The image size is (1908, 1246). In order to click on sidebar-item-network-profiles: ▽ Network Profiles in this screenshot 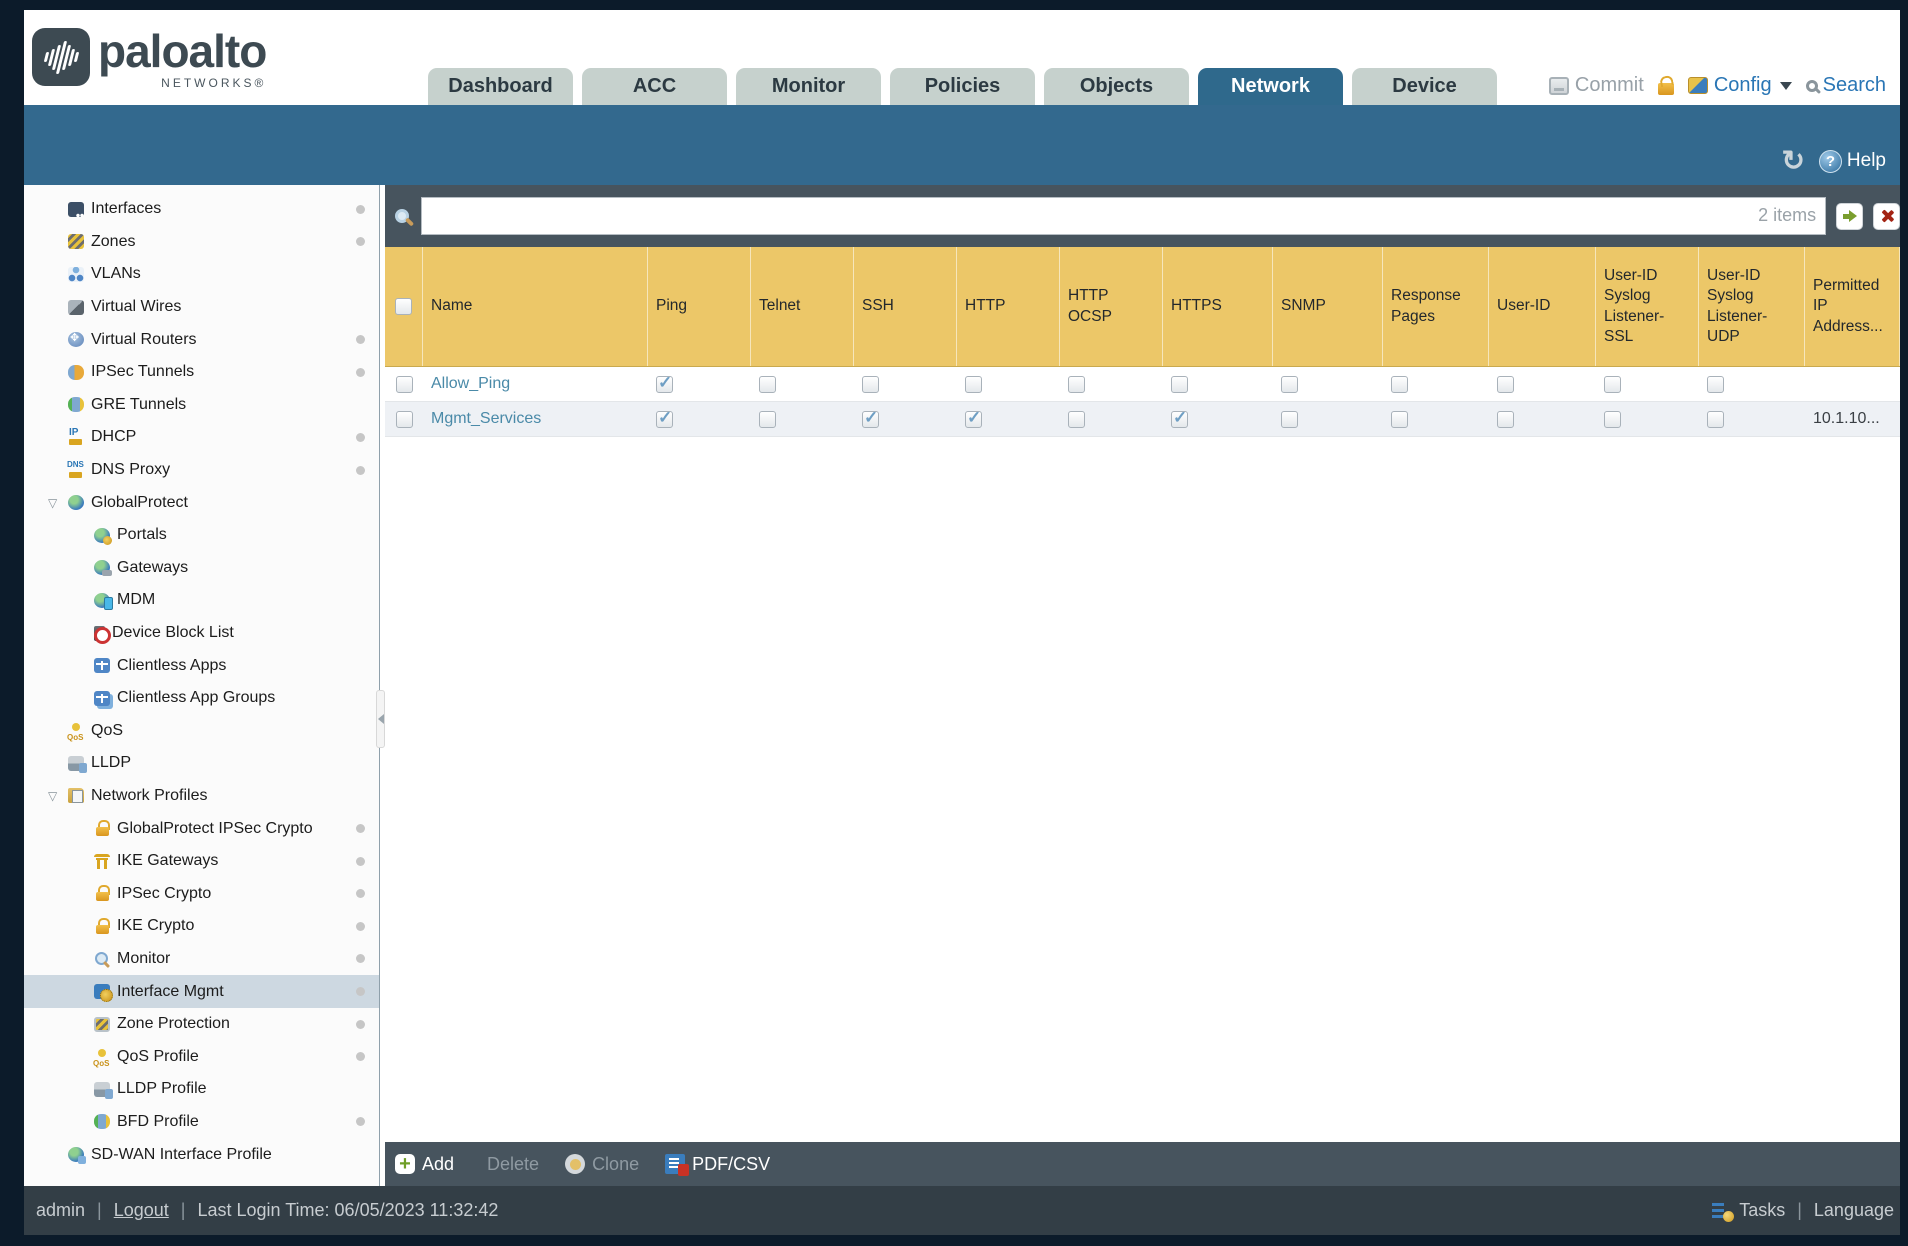, I will do `click(201, 796)`.